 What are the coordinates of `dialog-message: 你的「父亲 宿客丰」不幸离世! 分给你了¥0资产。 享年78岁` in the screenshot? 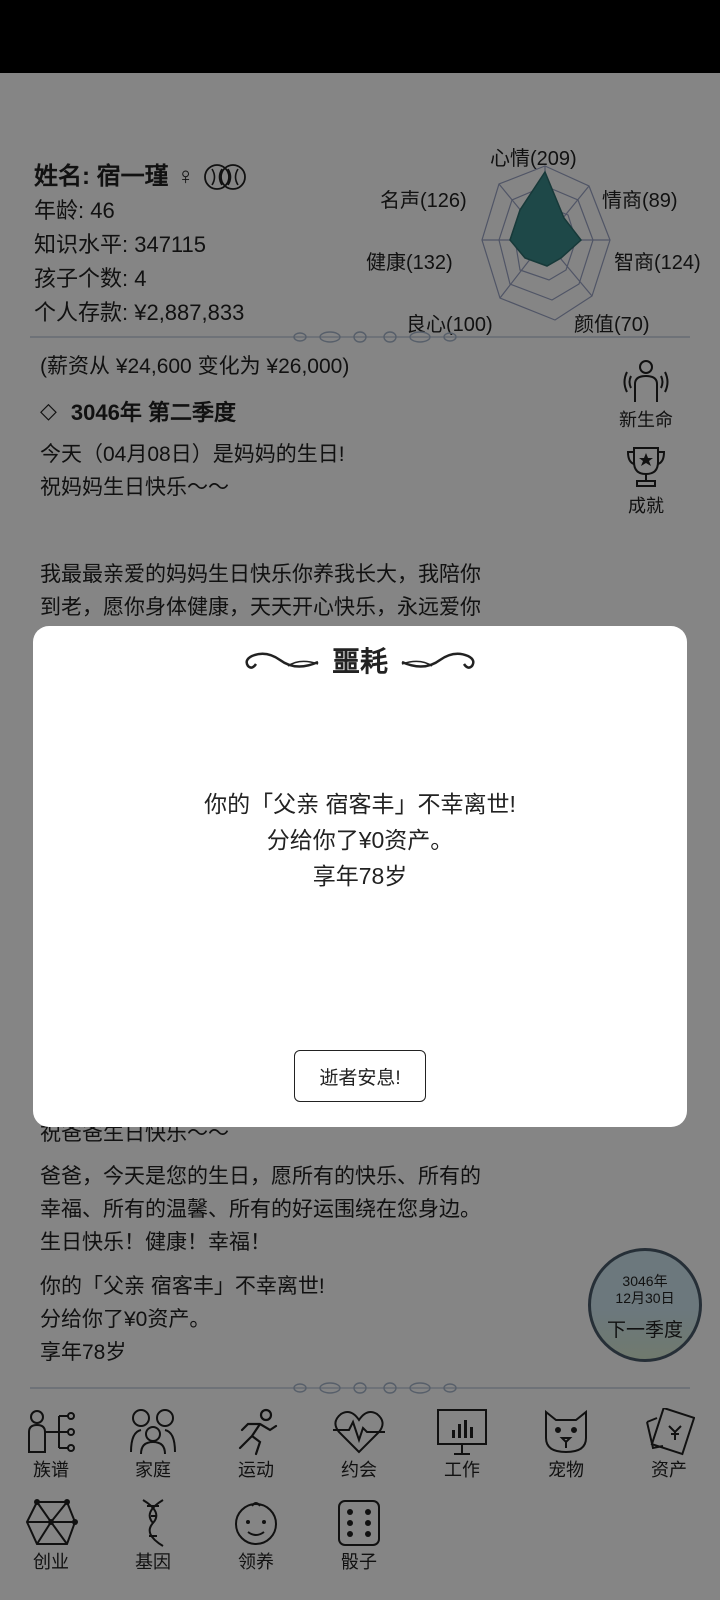 It's located at (360, 840).